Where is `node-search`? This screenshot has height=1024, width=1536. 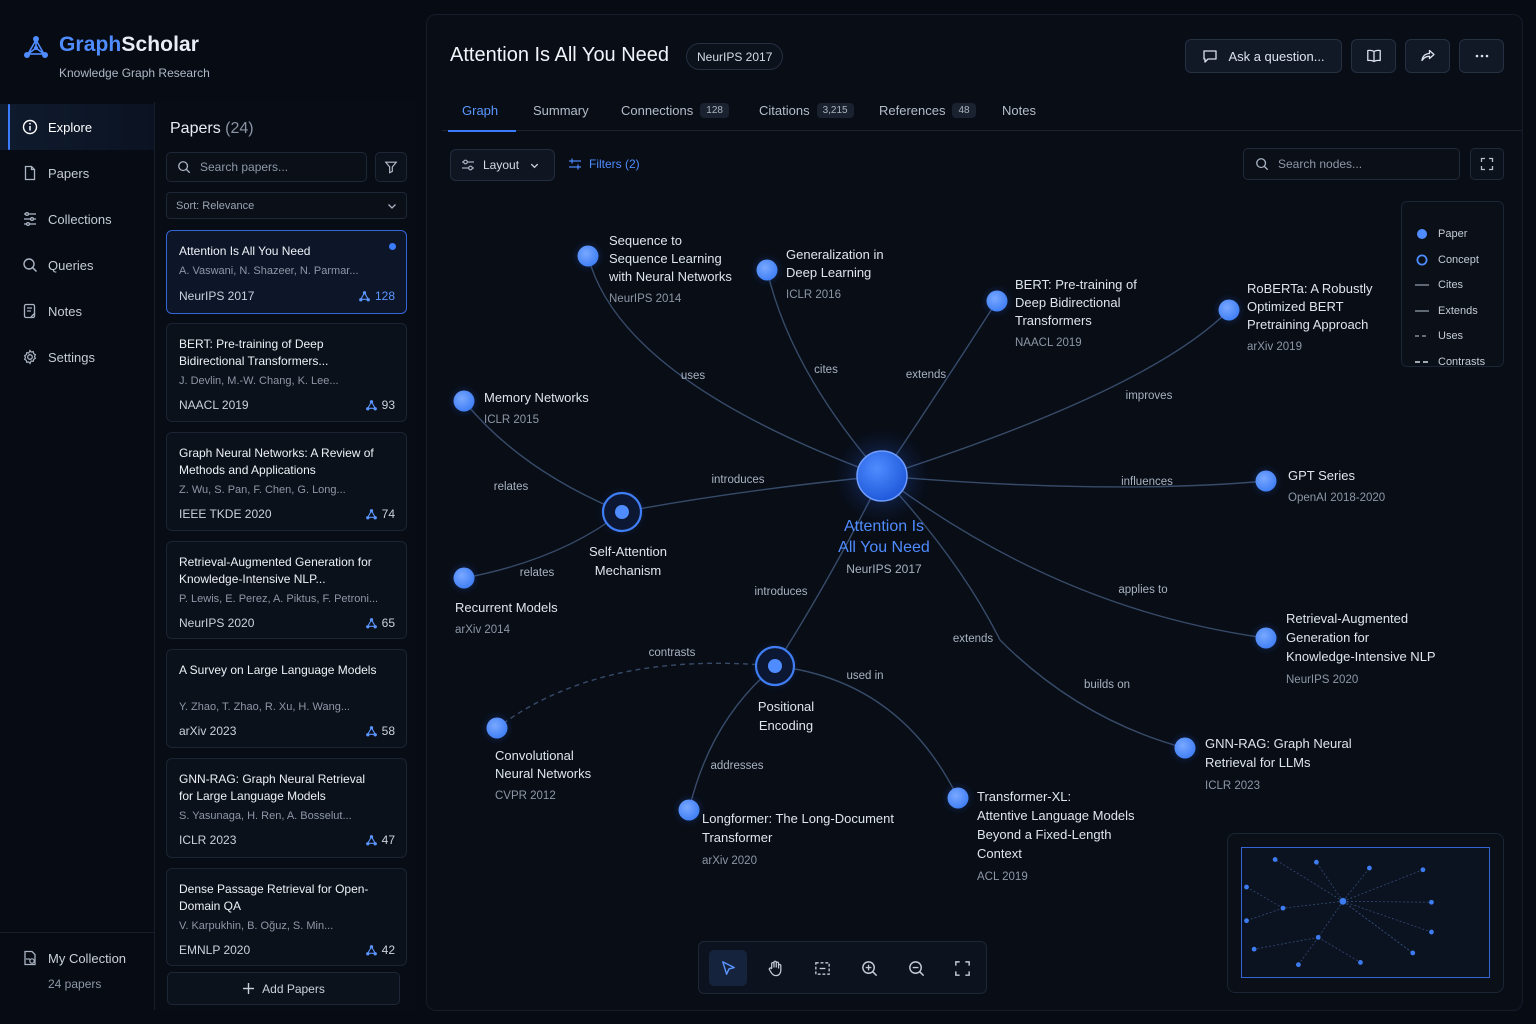 node-search is located at coordinates (1351, 164).